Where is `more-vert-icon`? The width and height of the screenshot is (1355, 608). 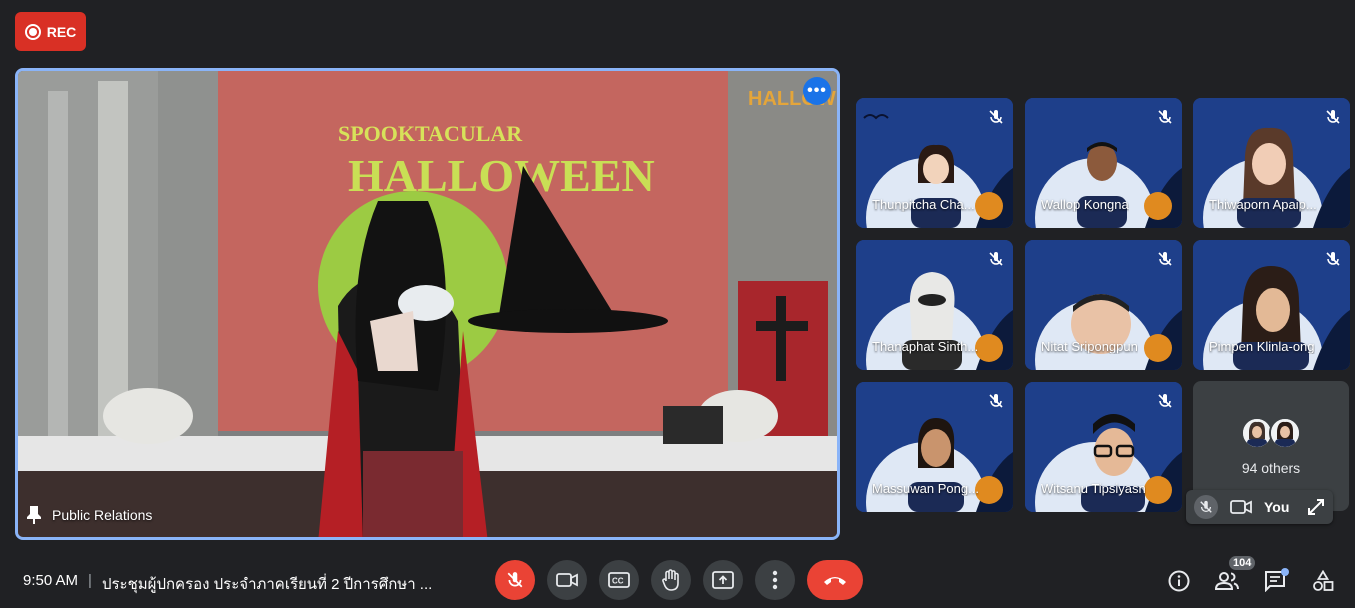
more-vert-icon is located at coordinates (775, 580).